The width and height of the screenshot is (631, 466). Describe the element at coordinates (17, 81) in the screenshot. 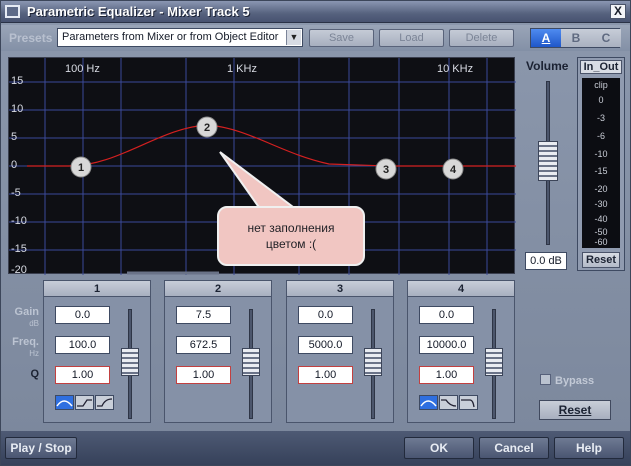

I see `db-label: 15` at that location.